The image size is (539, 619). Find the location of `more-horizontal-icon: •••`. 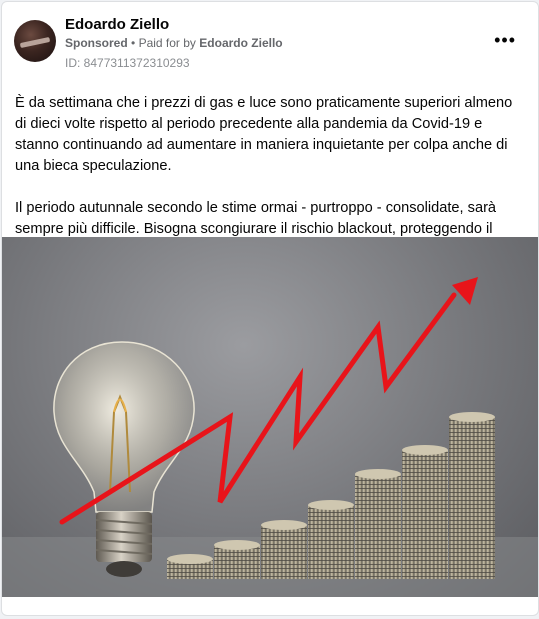

more-horizontal-icon: ••• is located at coordinates (505, 40).